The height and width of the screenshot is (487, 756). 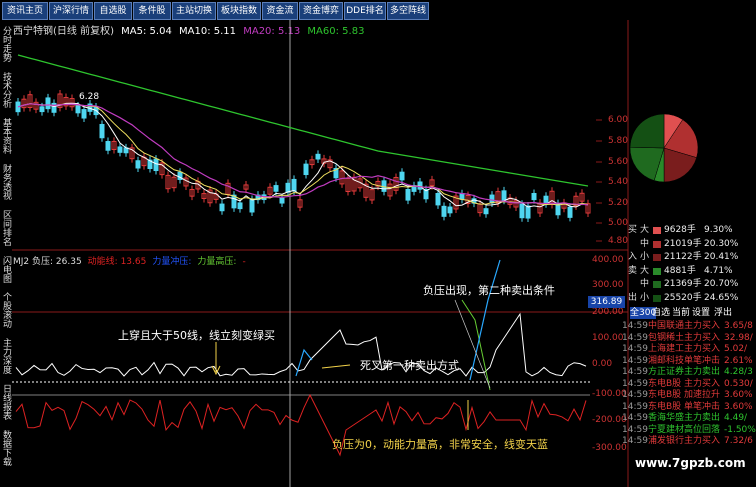 I want to click on tick-tab: 设置, so click(x=701, y=313).